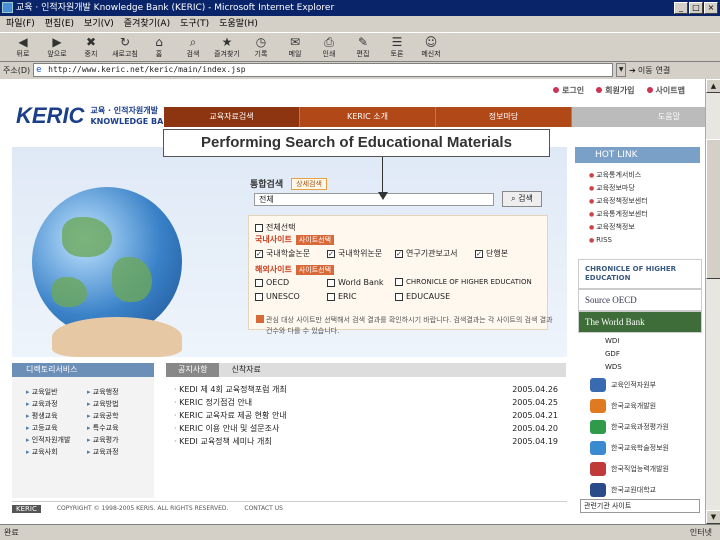  Describe the element at coordinates (491, 253) in the screenshot. I see `option-books: ✓ 단행본` at that location.